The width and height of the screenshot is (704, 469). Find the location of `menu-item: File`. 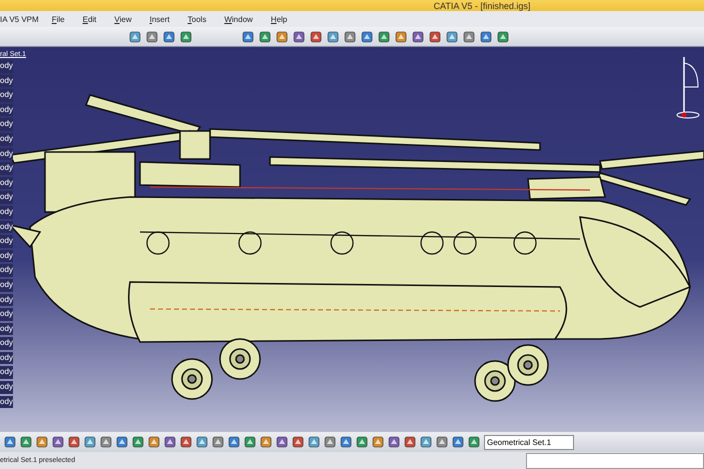

menu-item: File is located at coordinates (58, 19).